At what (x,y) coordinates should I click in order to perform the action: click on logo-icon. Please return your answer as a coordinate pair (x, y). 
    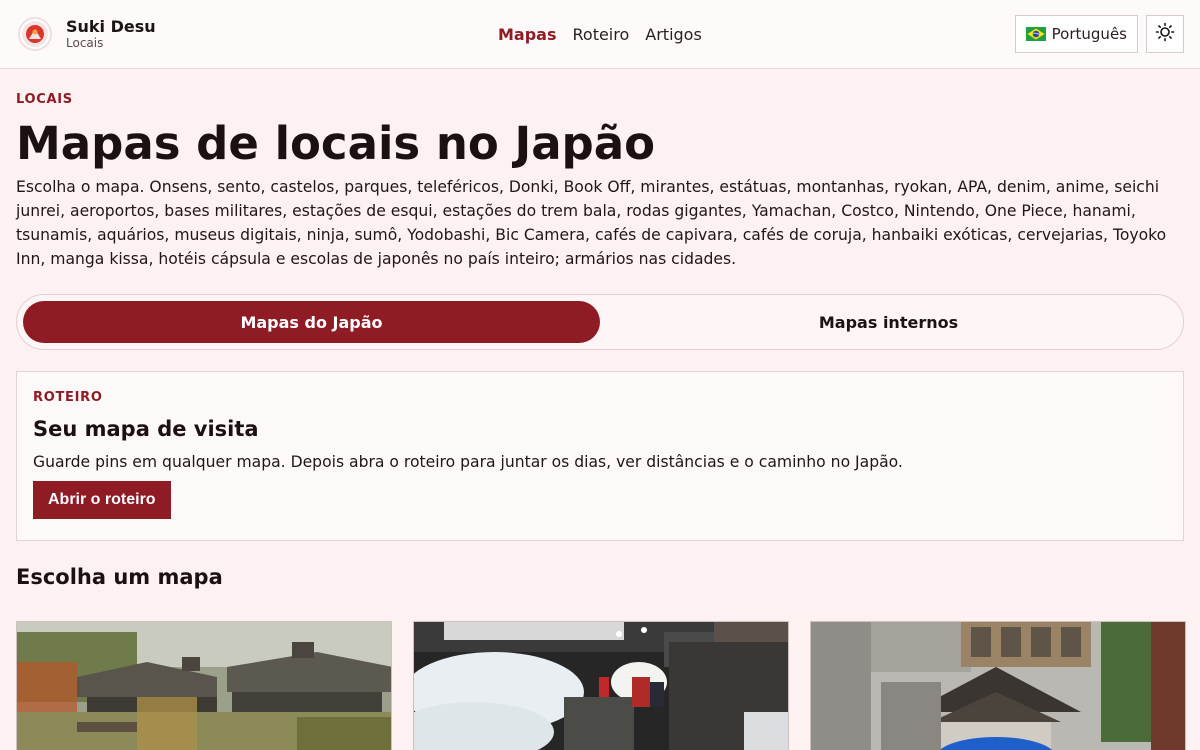
    Looking at the image, I should click on (35, 34).